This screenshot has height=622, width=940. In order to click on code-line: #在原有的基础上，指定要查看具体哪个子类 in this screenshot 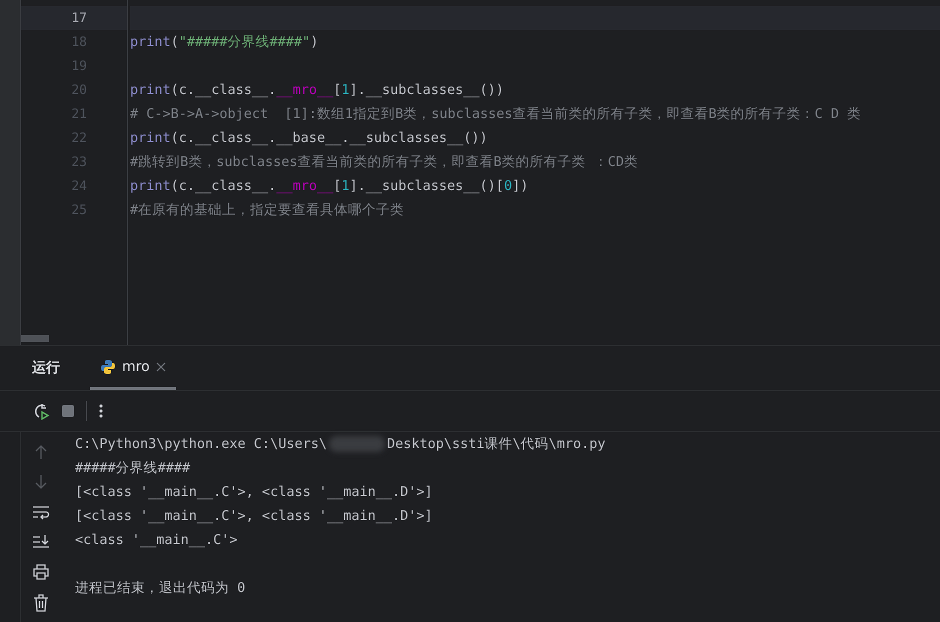, I will do `click(267, 210)`.